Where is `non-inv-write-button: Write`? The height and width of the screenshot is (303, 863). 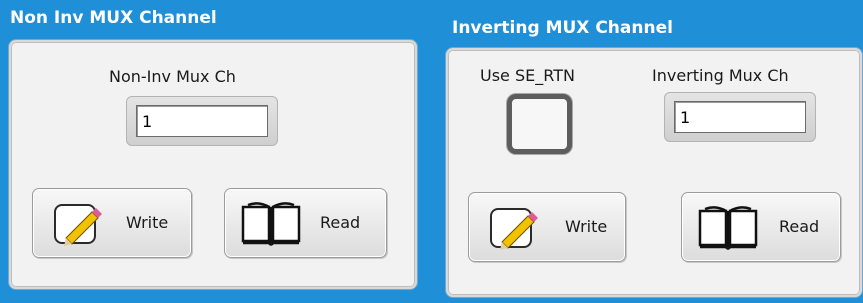 non-inv-write-button: Write is located at coordinates (112, 223).